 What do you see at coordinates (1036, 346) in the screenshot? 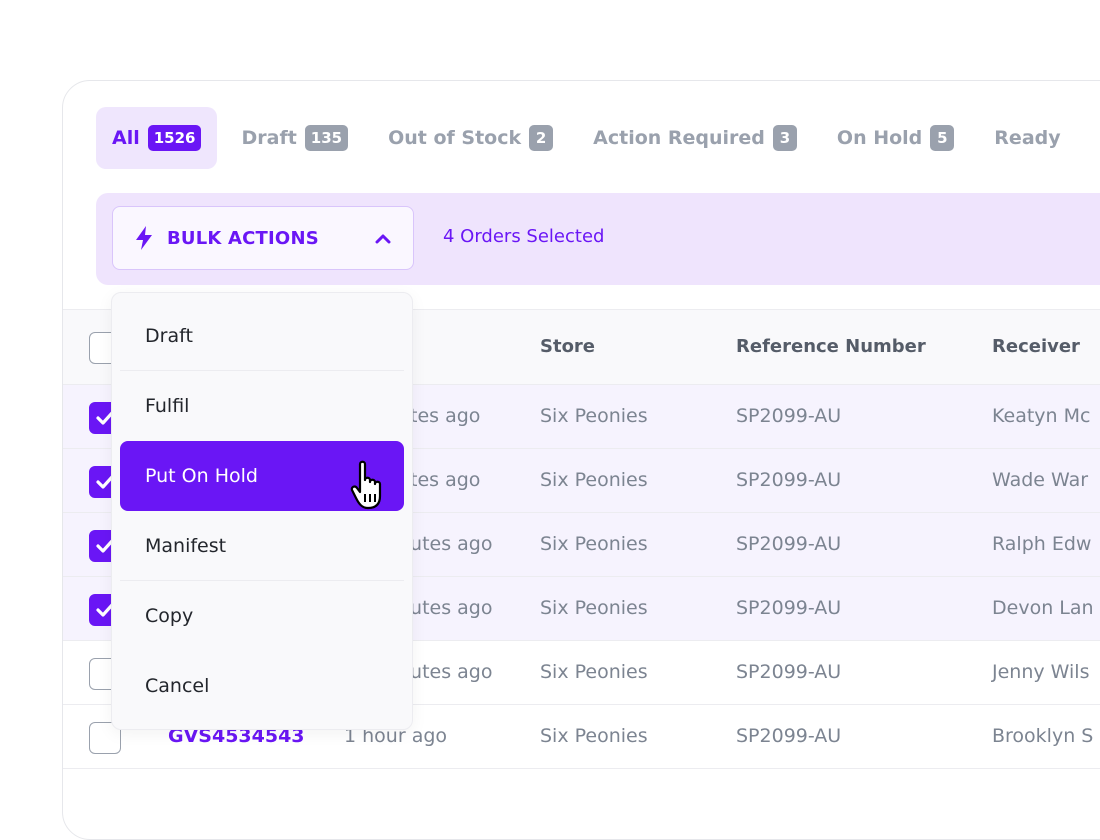
I see `header-receiver: Receiver` at bounding box center [1036, 346].